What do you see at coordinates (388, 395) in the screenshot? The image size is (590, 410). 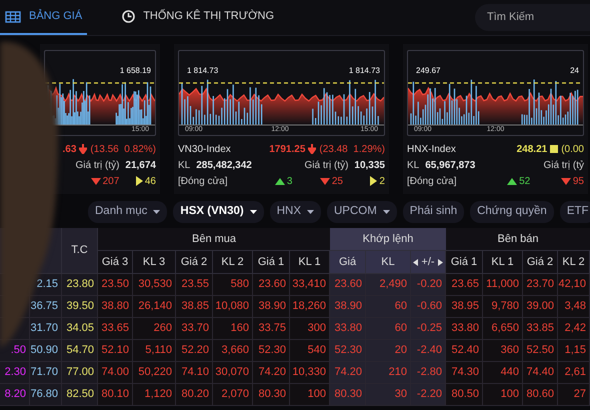 I see `table-cell: 30` at bounding box center [388, 395].